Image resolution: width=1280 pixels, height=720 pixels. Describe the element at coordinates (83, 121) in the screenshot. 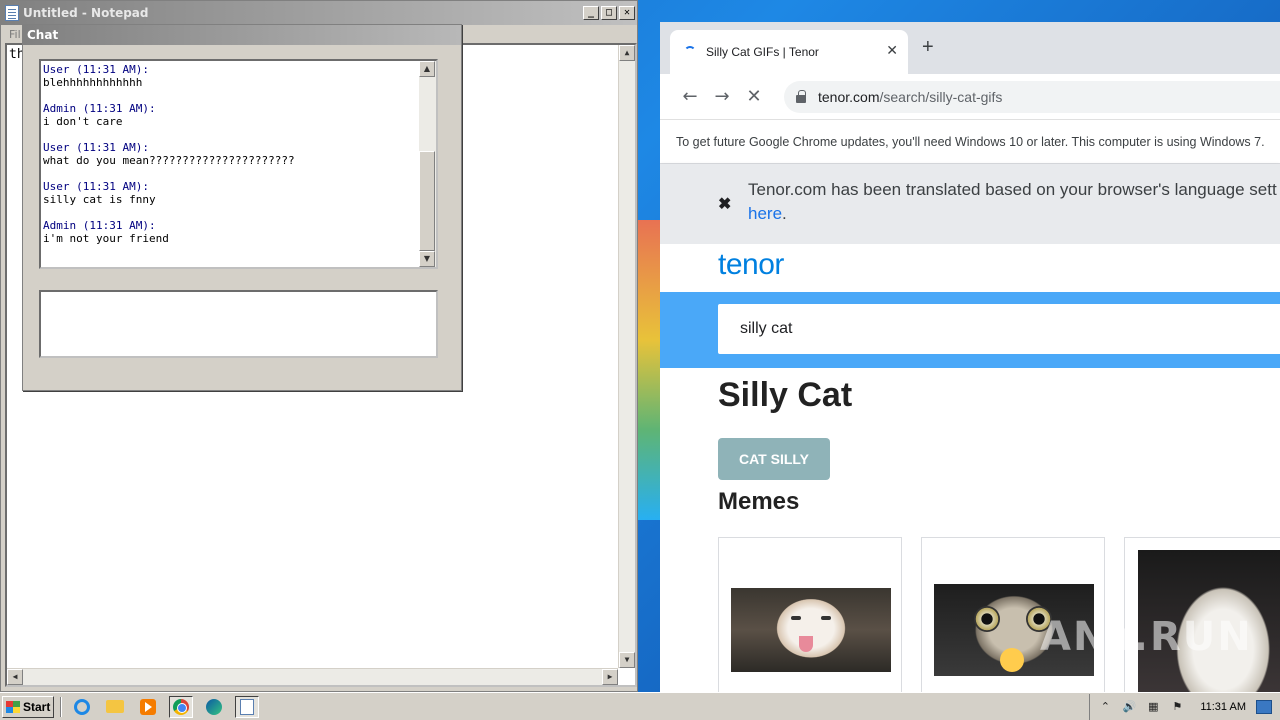

I see `chat-message-body: i don't care` at that location.